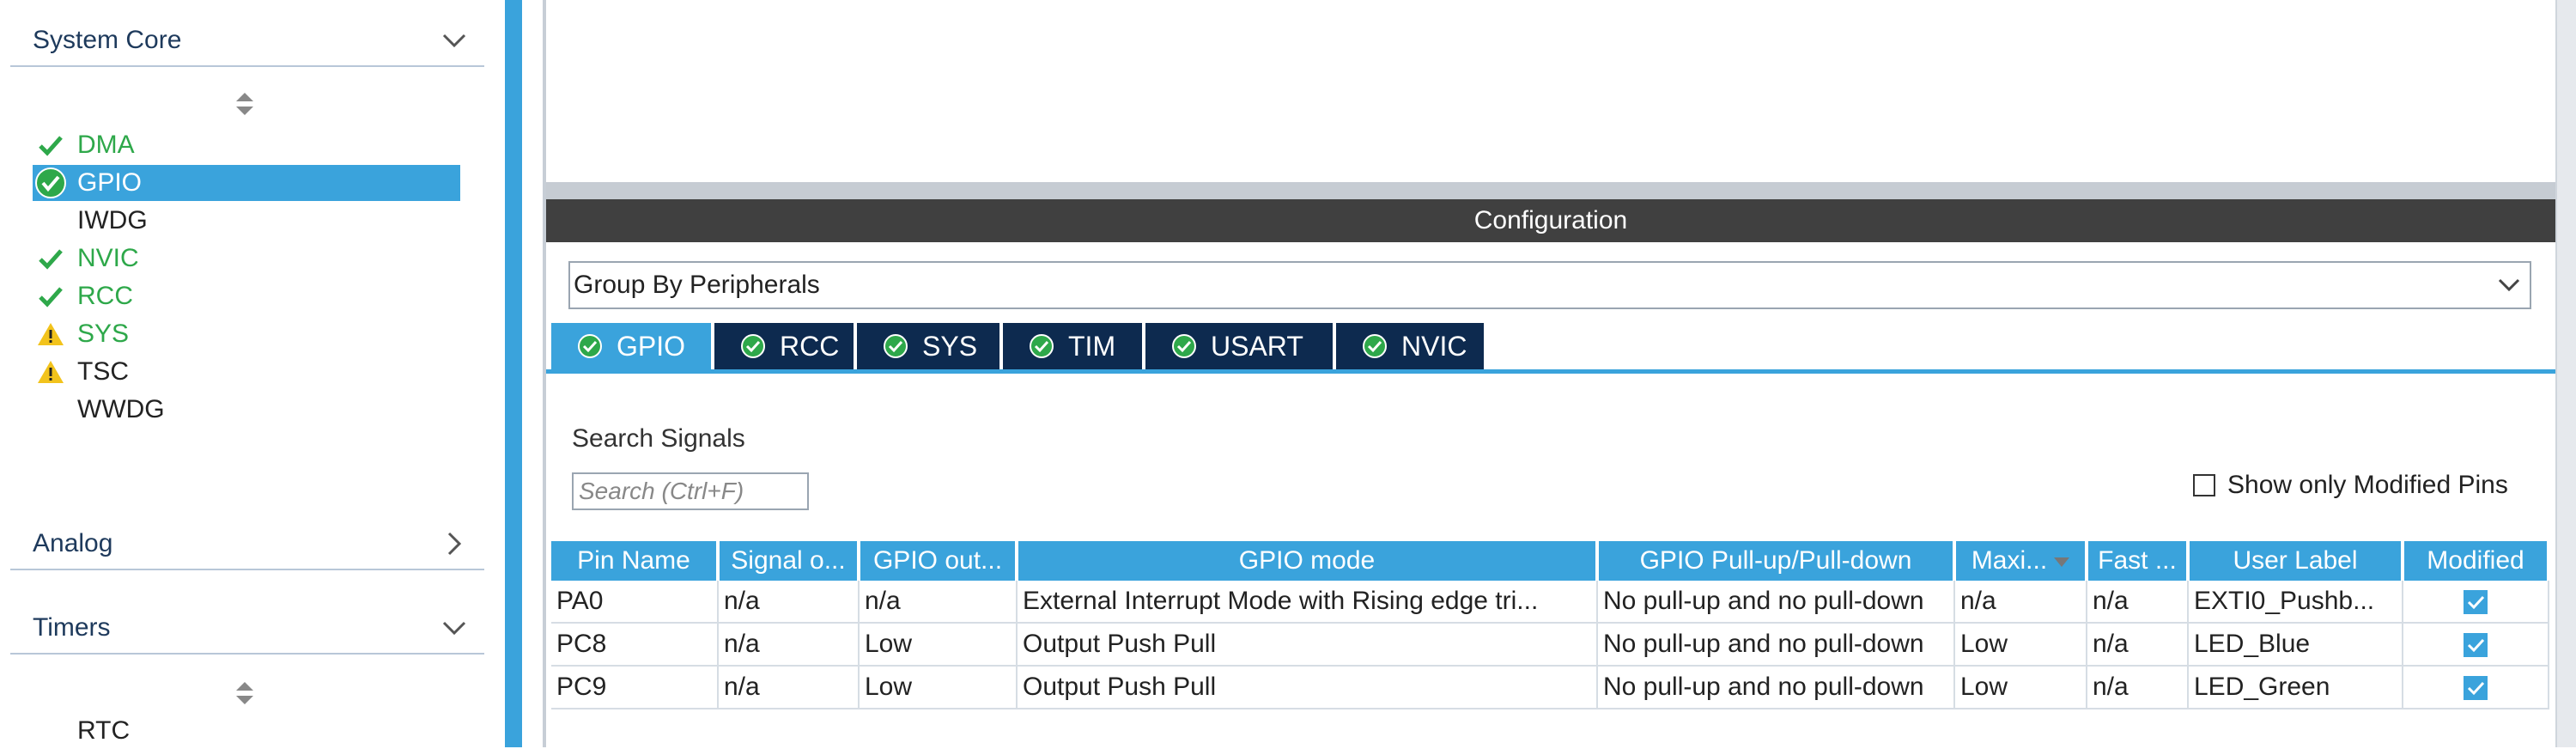 The image size is (2576, 749). I want to click on cell-pull: No pull-up and no pull-down, so click(1776, 687).